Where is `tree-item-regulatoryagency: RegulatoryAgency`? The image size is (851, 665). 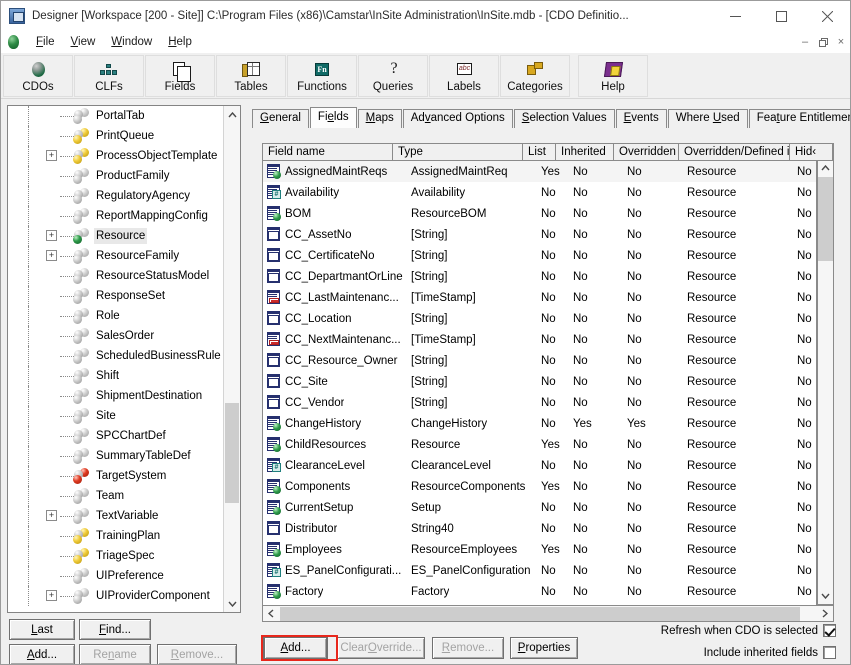 tree-item-regulatoryagency: RegulatoryAgency is located at coordinates (116, 196).